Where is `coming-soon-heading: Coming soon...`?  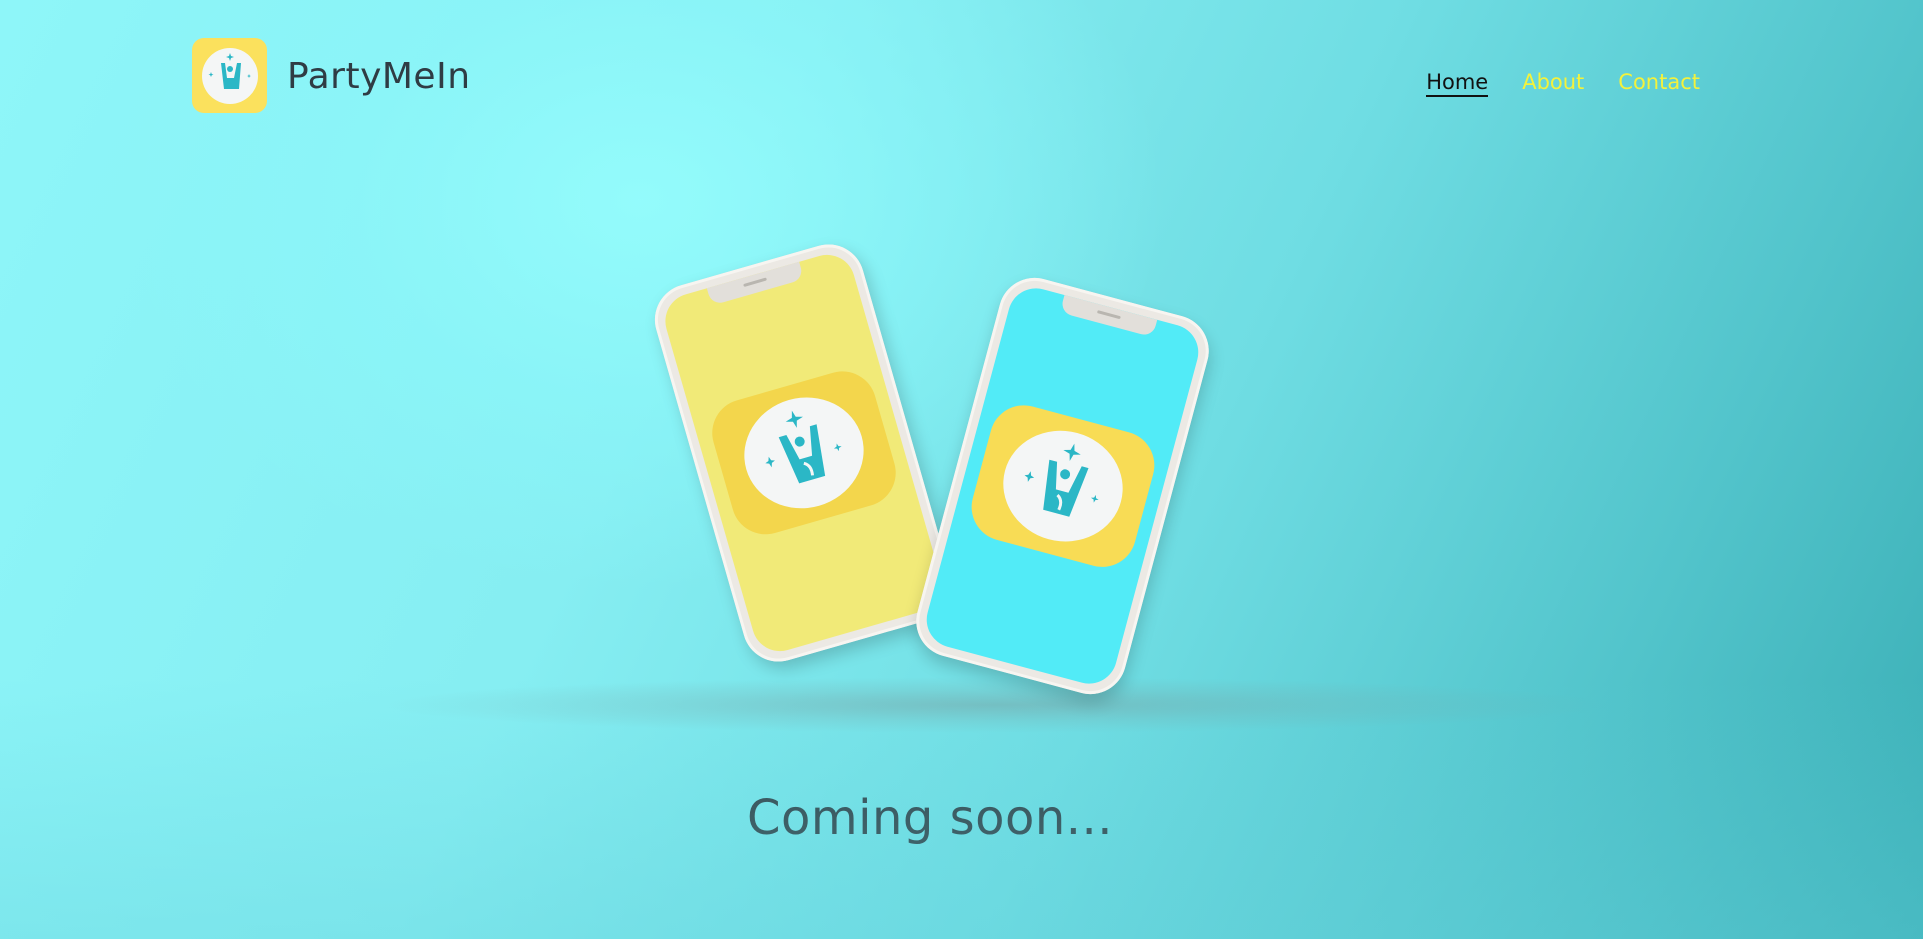
coming-soon-heading: Coming soon... is located at coordinates (930, 818).